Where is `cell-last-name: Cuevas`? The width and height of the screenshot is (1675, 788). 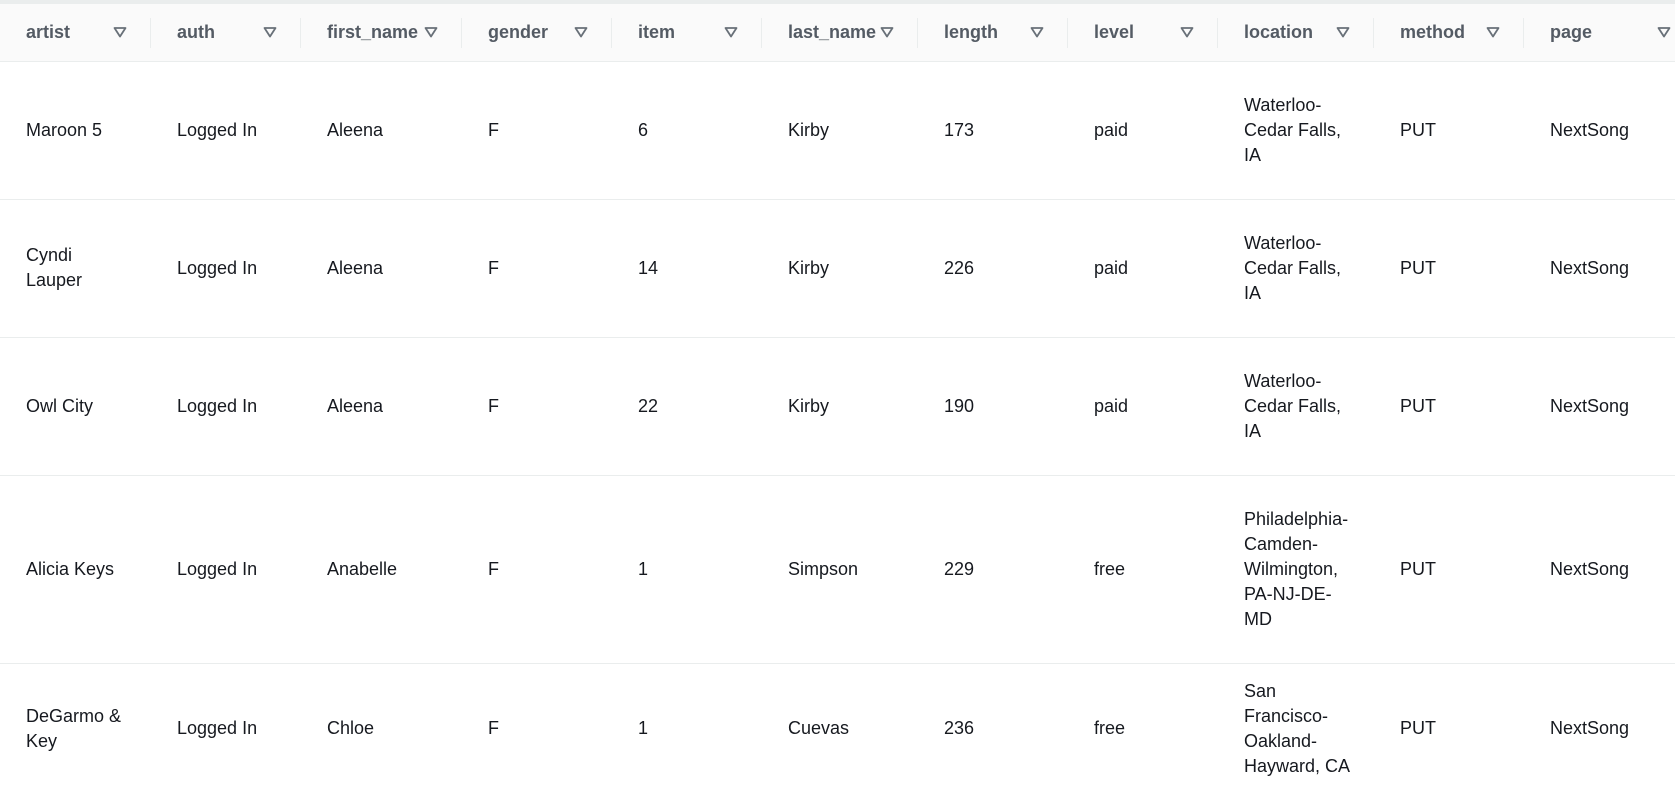 cell-last-name: Cuevas is located at coordinates (819, 728).